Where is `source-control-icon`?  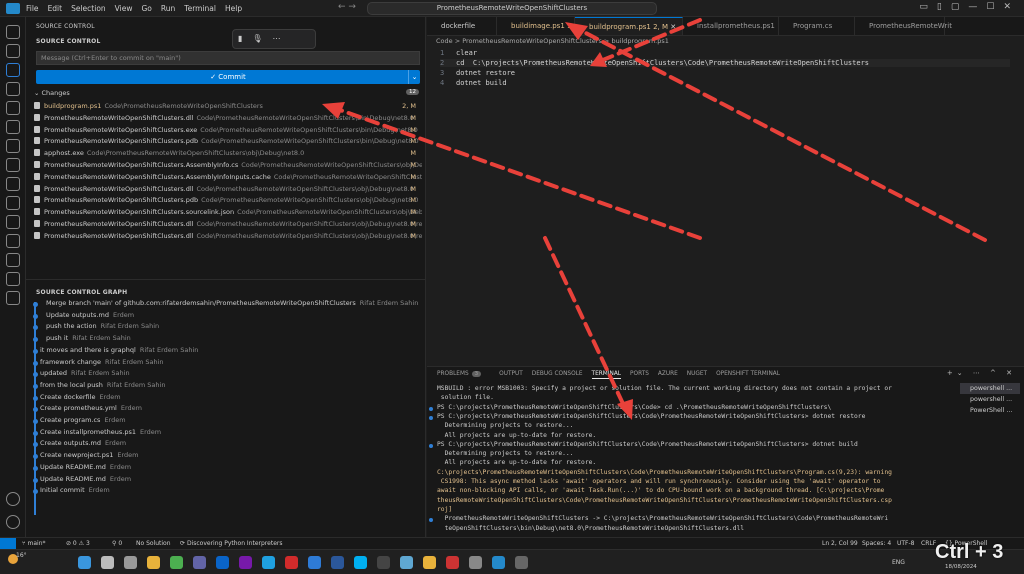 source-control-icon is located at coordinates (13, 70).